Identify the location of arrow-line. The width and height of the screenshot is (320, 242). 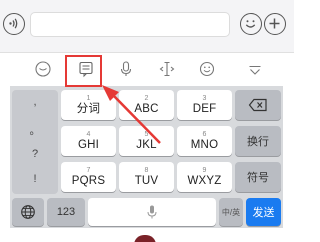
(136, 118).